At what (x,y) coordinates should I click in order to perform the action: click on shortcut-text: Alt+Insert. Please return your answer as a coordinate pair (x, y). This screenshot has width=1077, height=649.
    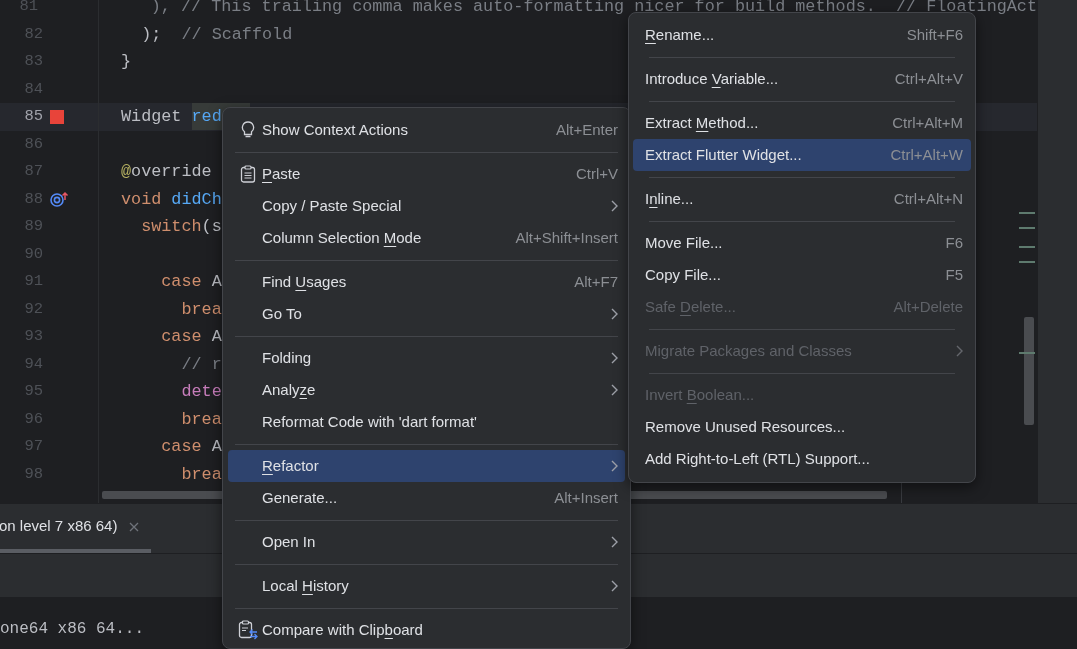
    Looking at the image, I should click on (586, 497).